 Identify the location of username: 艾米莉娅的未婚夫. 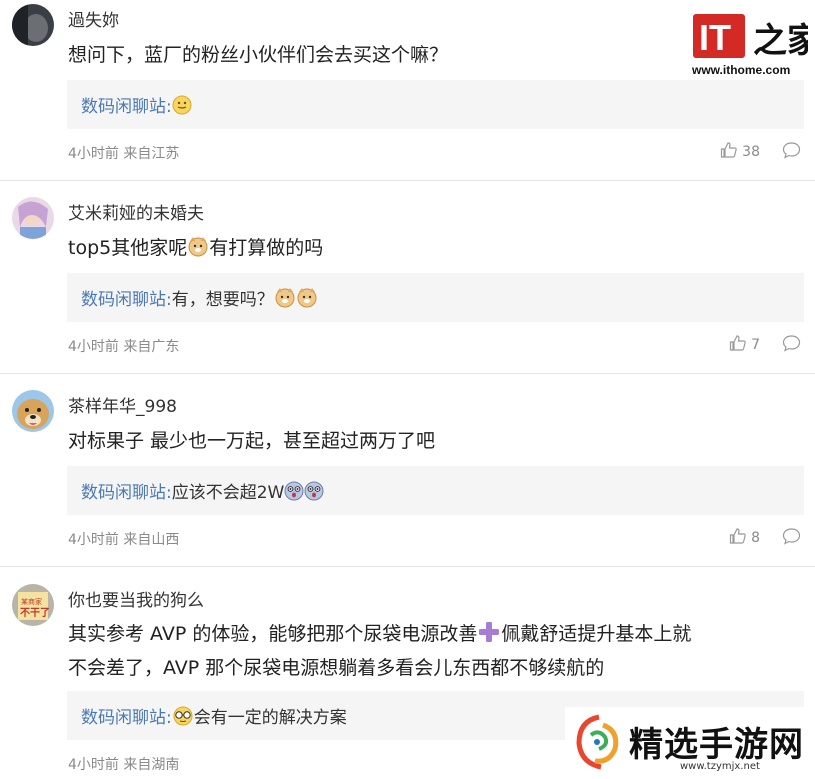
(136, 211).